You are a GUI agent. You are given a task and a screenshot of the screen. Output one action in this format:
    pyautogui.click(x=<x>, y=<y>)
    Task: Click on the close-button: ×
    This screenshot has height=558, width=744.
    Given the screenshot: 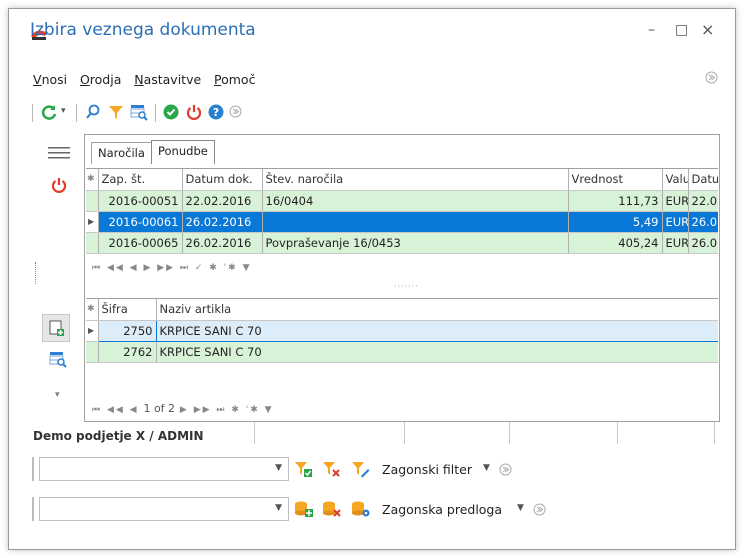 What is the action you would take?
    pyautogui.click(x=707, y=29)
    